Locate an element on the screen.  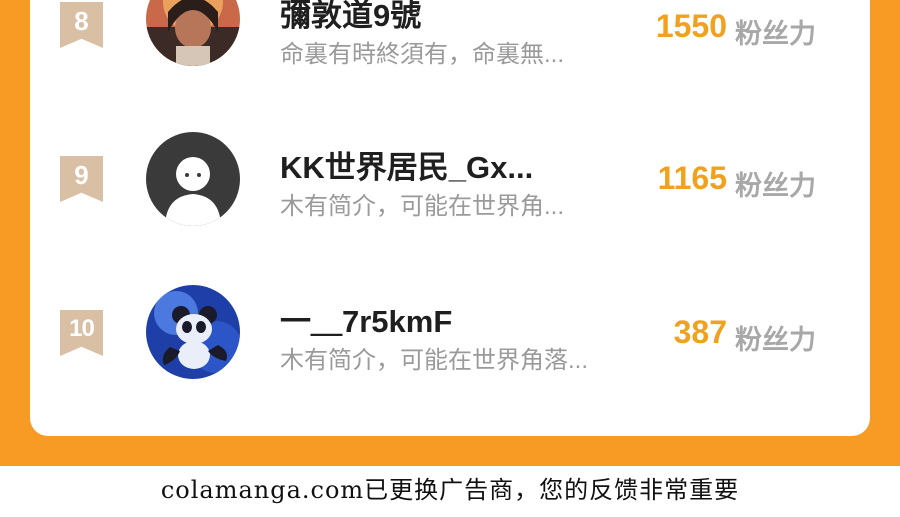
default-avatar-icon is located at coordinates (193, 179).